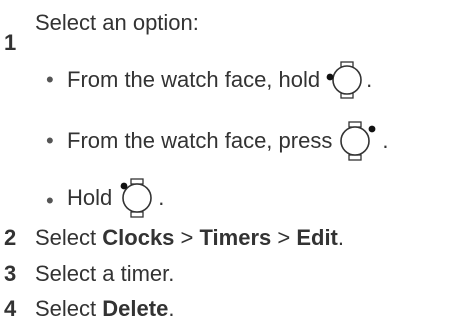 This screenshot has width=457, height=332. What do you see at coordinates (10, 237) in the screenshot?
I see `step-2-number: 2` at bounding box center [10, 237].